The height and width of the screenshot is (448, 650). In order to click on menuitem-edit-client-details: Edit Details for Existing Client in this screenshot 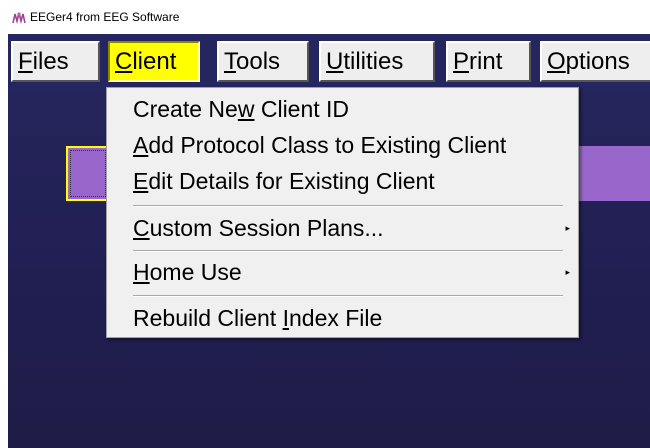, I will do `click(342, 181)`.